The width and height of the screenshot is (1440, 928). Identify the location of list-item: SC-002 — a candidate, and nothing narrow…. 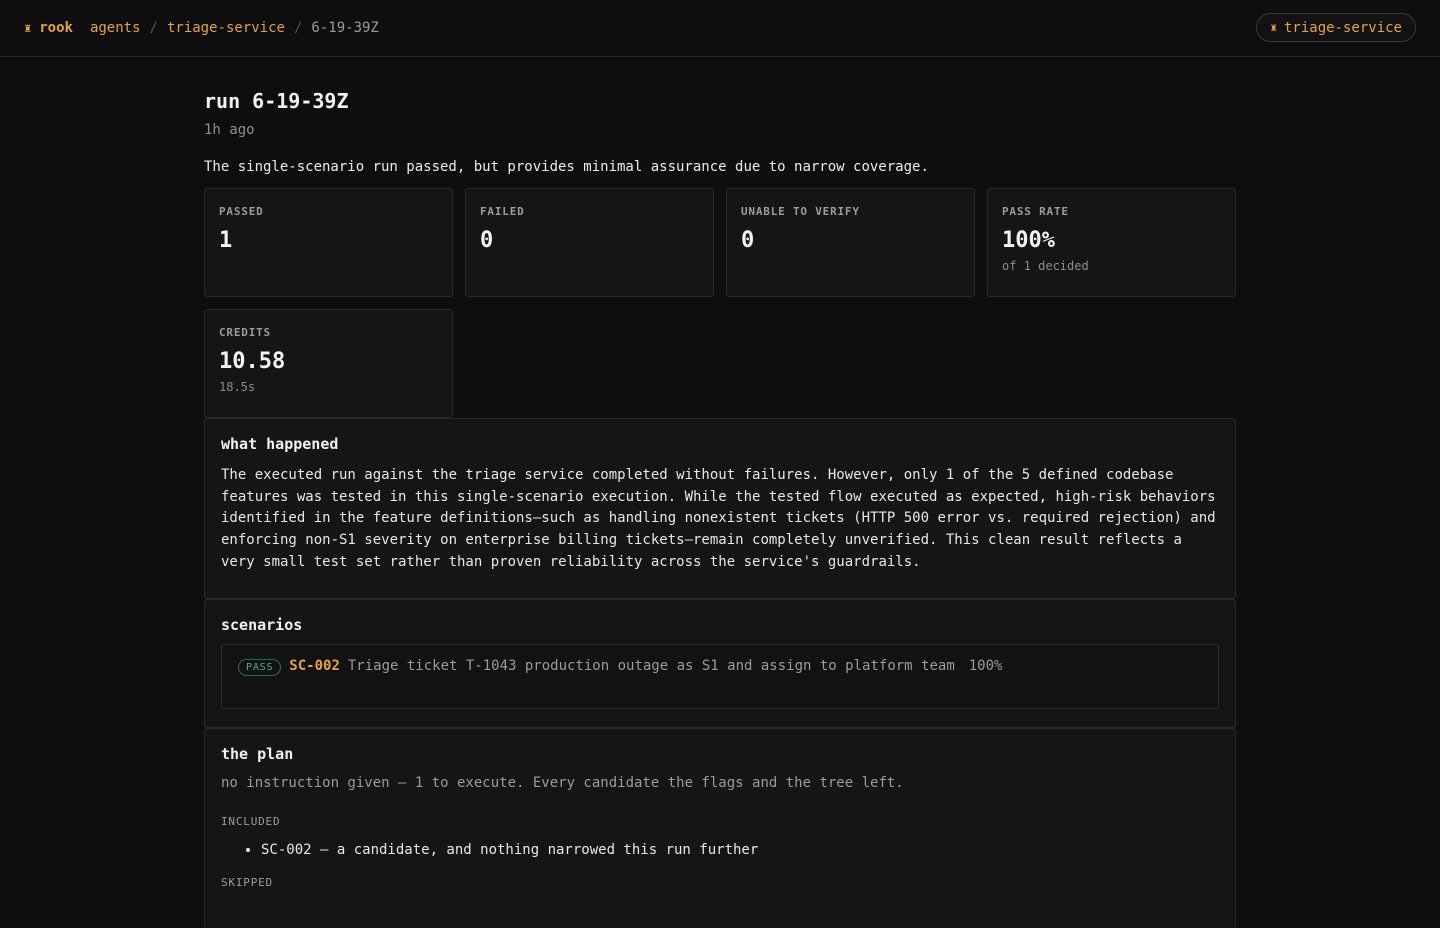
(740, 850).